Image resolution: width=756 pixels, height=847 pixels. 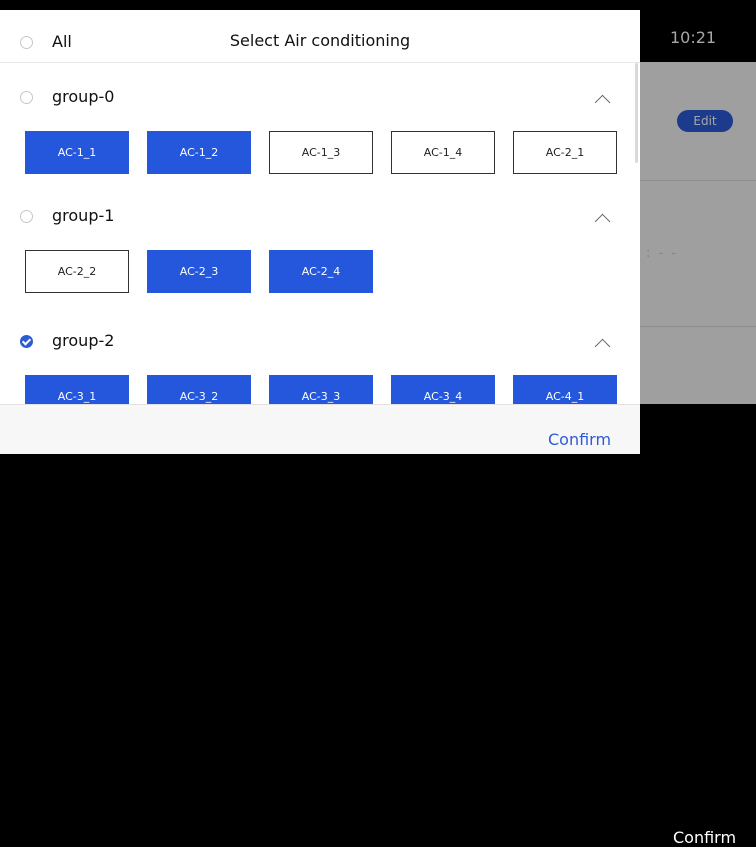 I want to click on dialog-header: All Select Air conditioning, so click(x=320, y=36).